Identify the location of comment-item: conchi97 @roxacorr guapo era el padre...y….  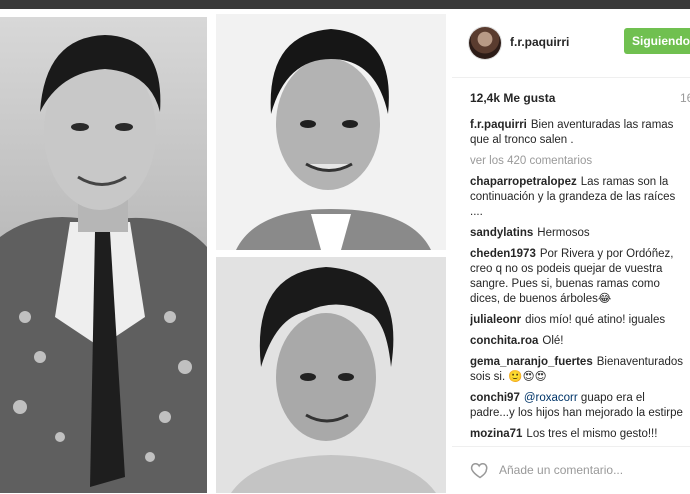
(579, 406).